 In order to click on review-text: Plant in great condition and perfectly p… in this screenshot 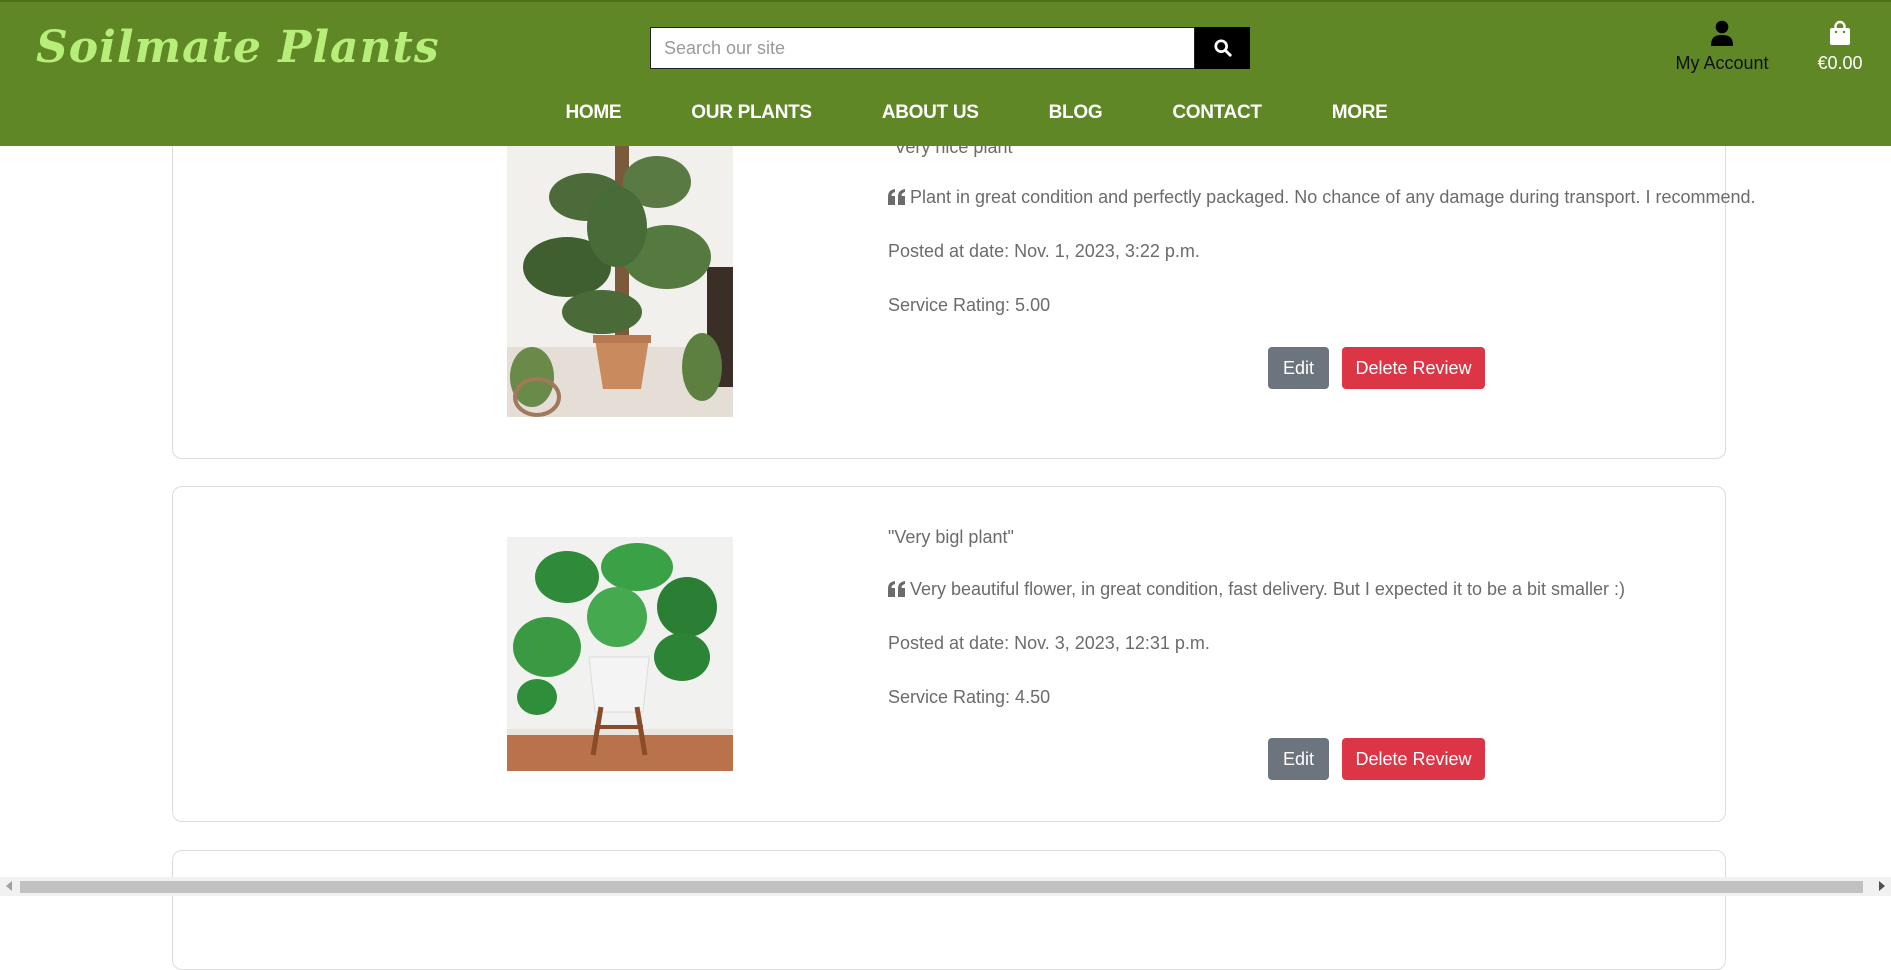, I will do `click(1322, 198)`.